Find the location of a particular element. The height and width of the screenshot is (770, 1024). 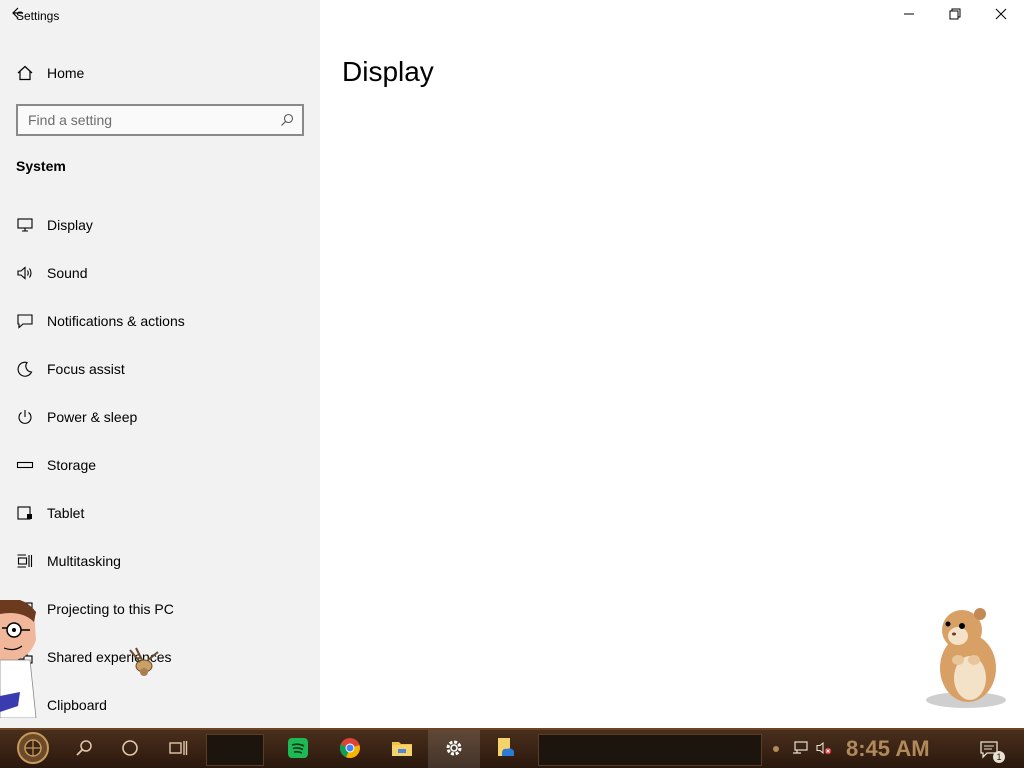

sidebar-item-display: Display is located at coordinates (160, 225).